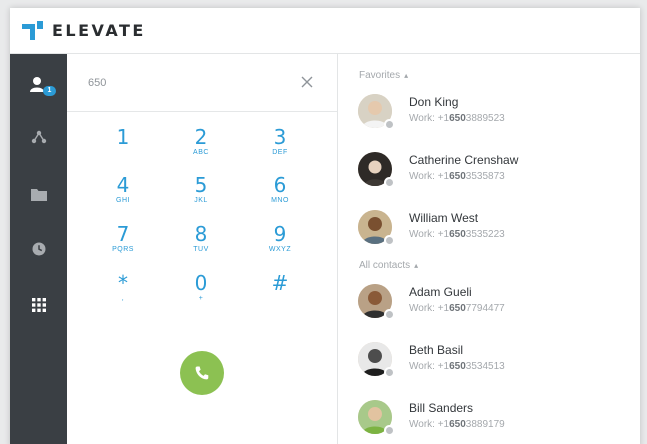  I want to click on nav-rail: 1, so click(38, 249).